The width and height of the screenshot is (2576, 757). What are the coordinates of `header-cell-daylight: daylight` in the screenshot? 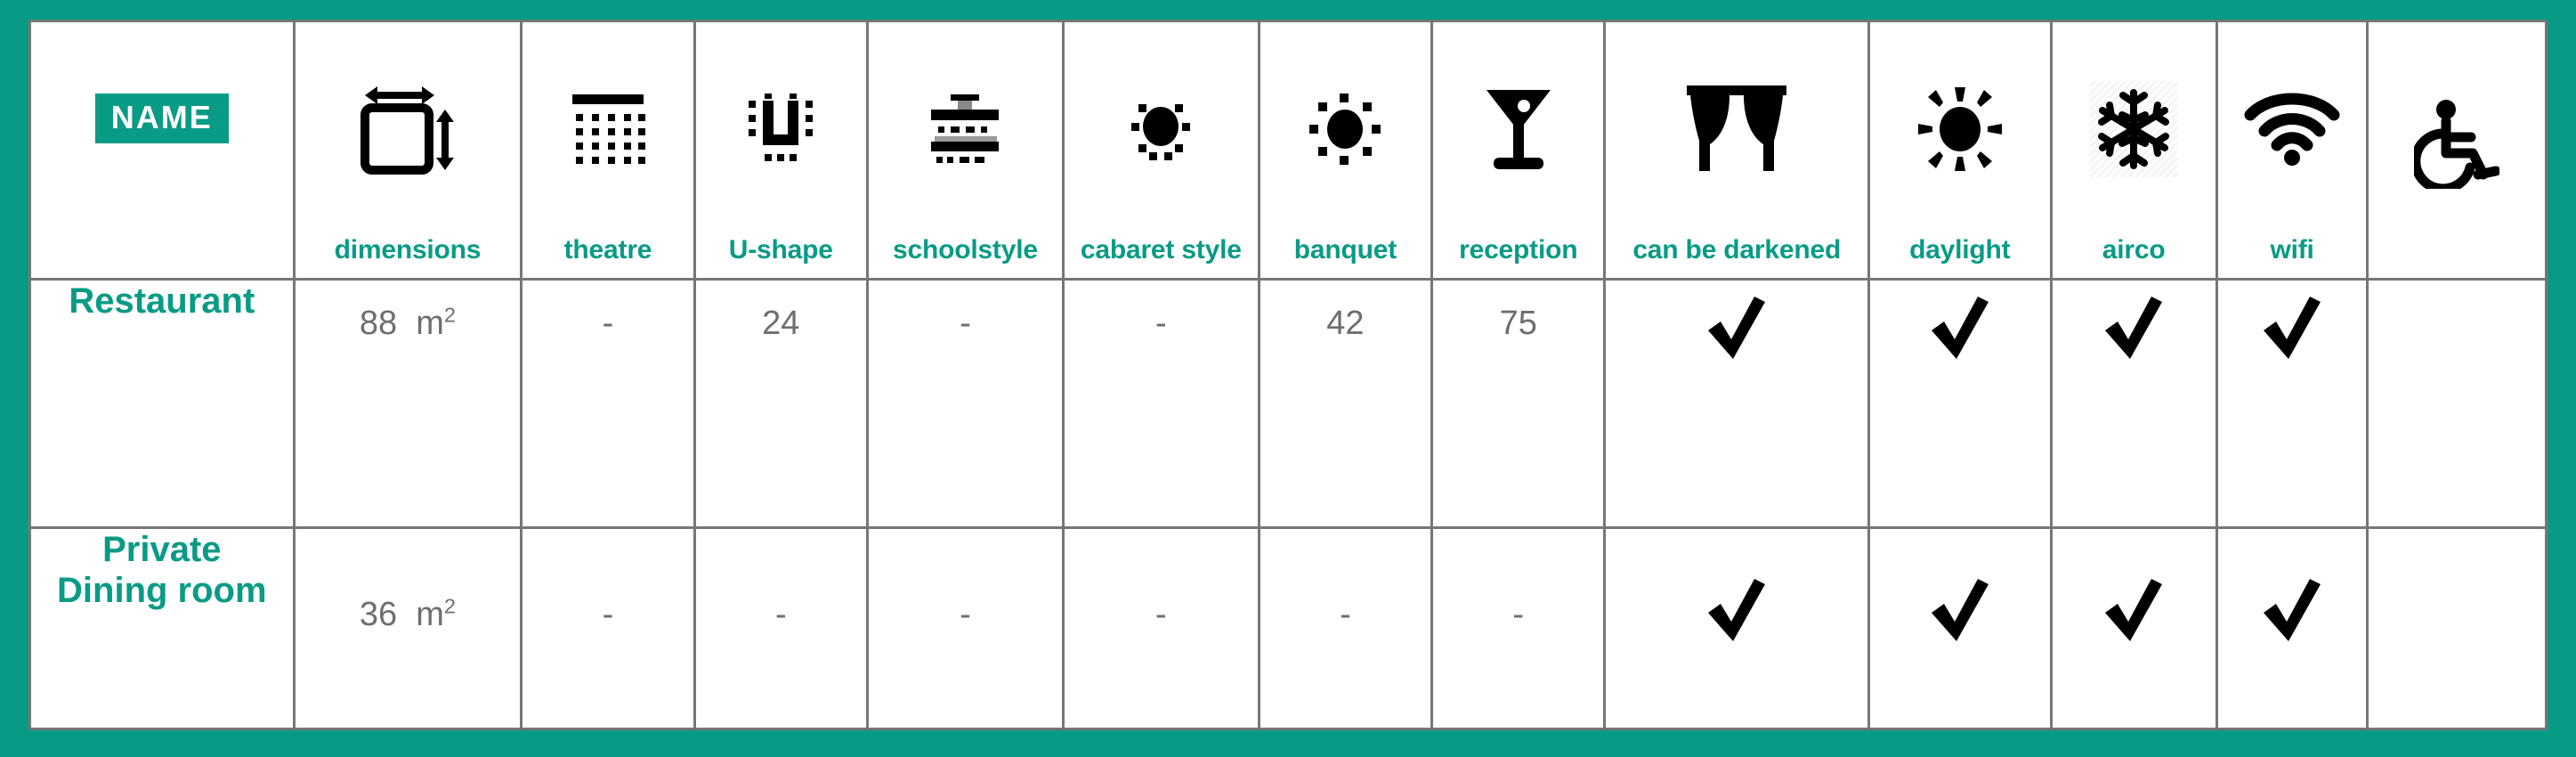 It's located at (1960, 150).